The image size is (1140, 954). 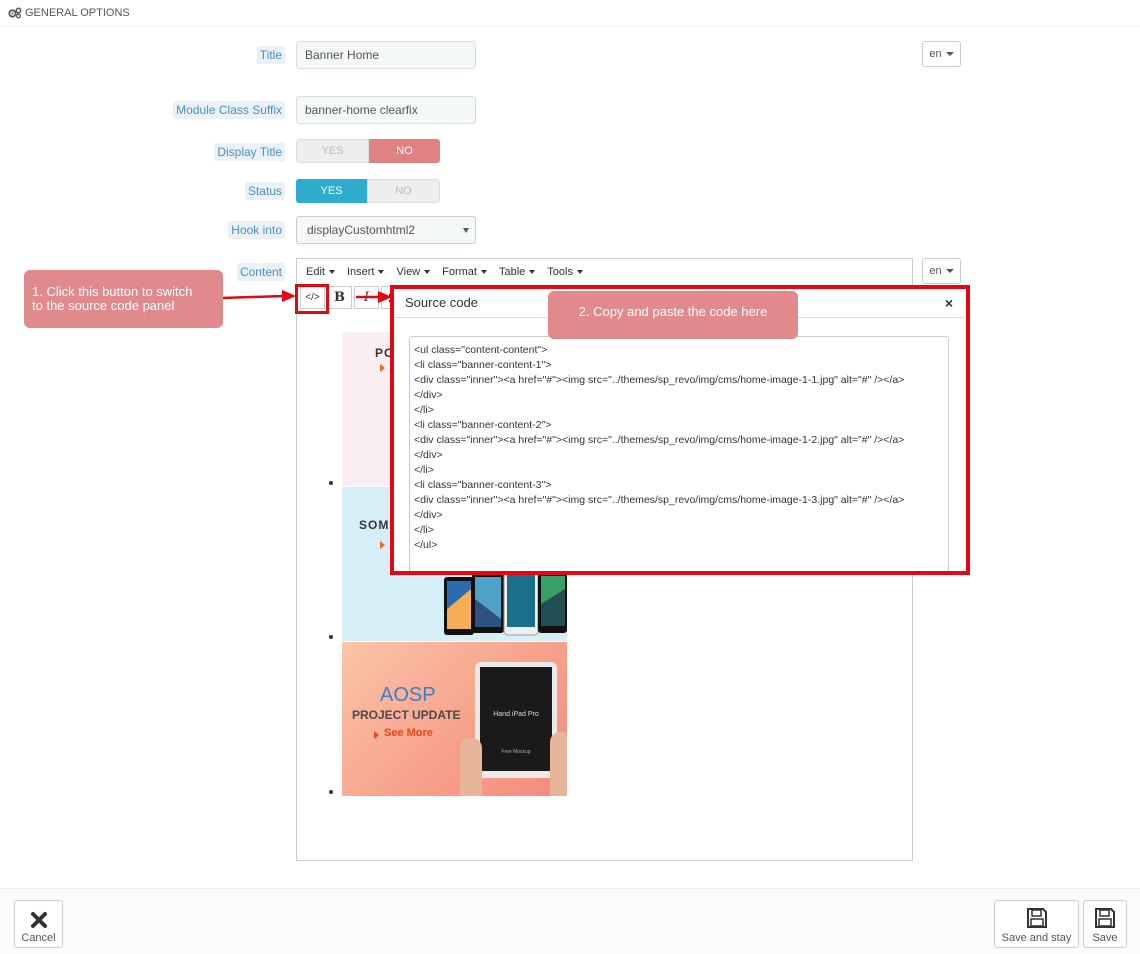 I want to click on hook-label: Hook into, so click(x=256, y=230).